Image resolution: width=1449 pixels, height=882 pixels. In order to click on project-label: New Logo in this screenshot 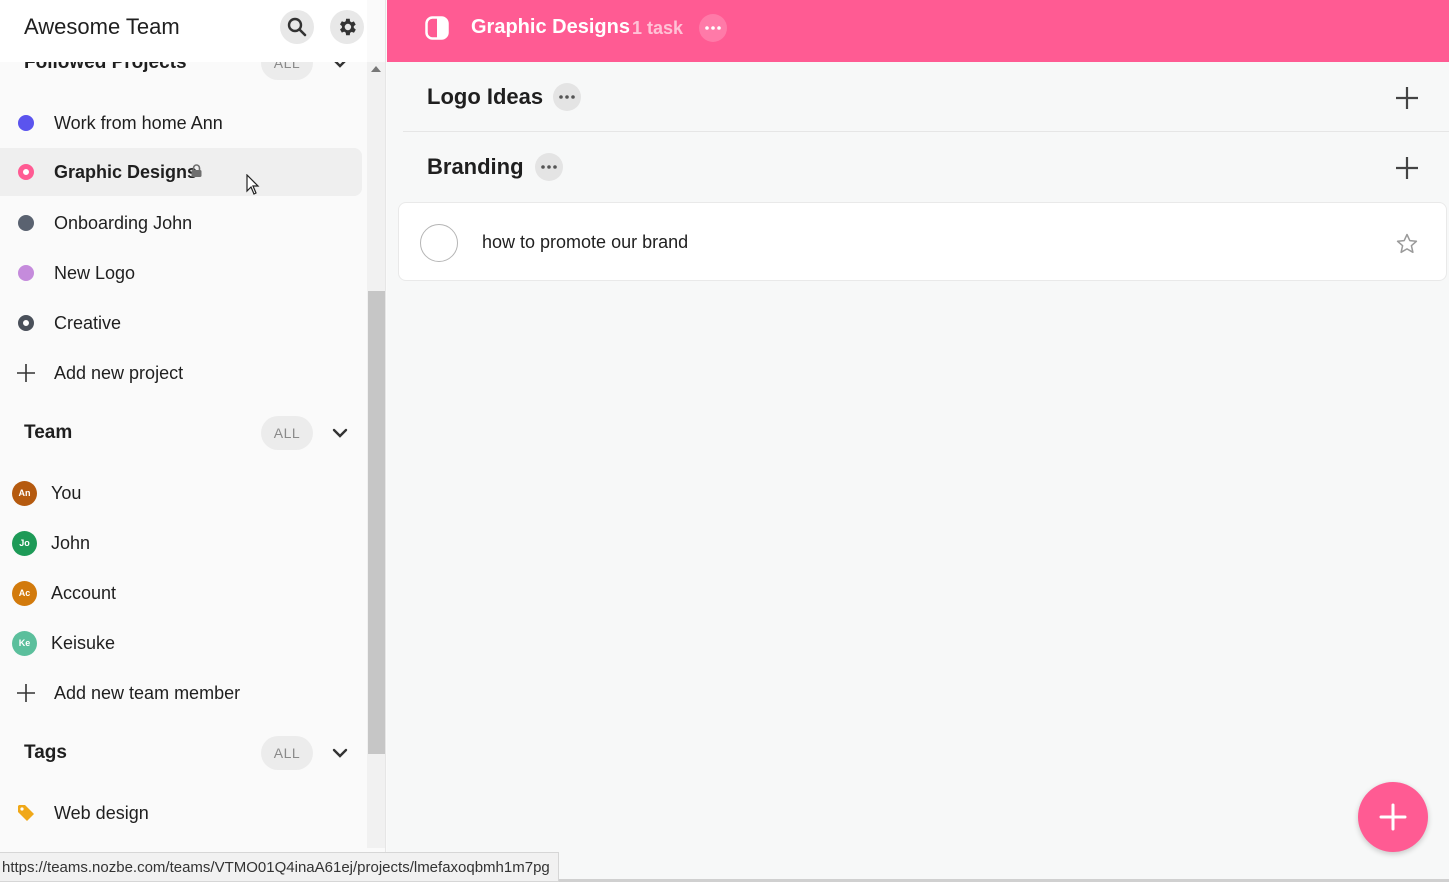, I will do `click(95, 272)`.